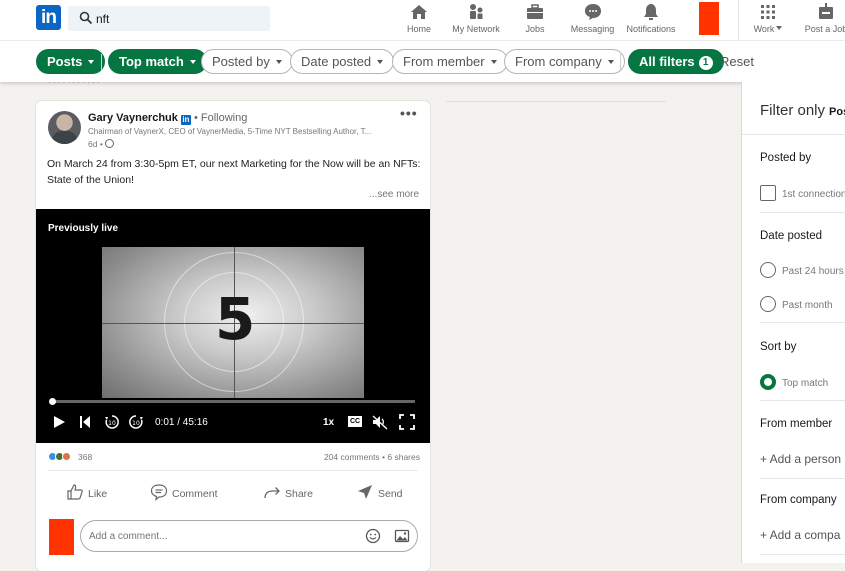 The image size is (845, 571). What do you see at coordinates (59, 422) in the screenshot?
I see `play-icon` at bounding box center [59, 422].